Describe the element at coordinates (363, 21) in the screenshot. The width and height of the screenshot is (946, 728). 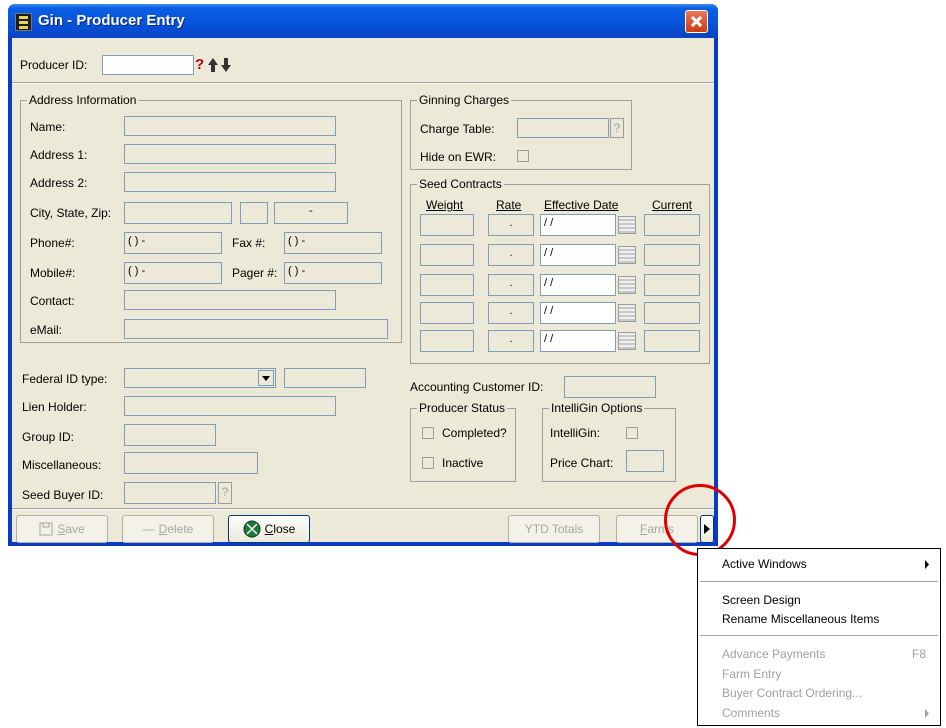
I see `title-bar: Gin - Producer Entry` at that location.